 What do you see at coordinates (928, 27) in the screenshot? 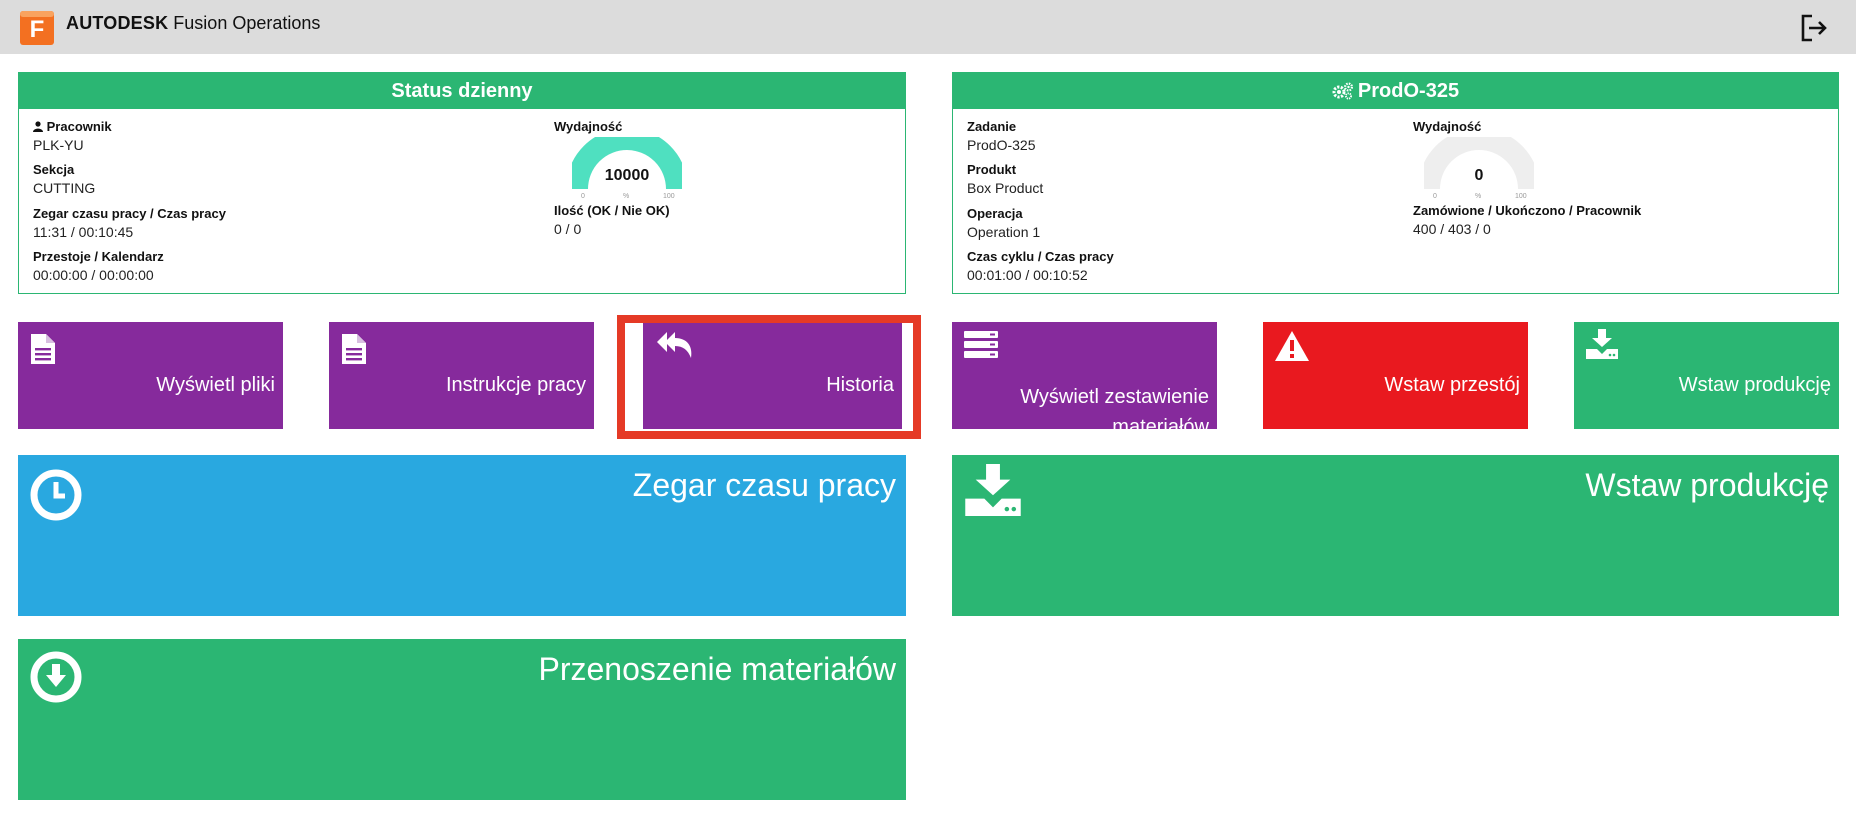
I see `top-bar: F AUTODESK Fusion Operations` at bounding box center [928, 27].